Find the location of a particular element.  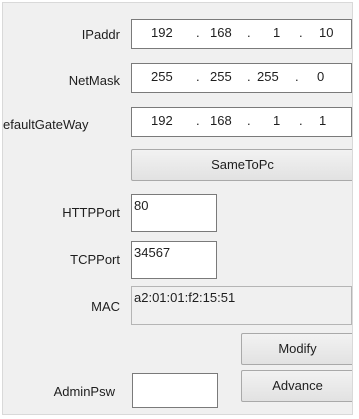

admin-password-label: AdminPsw is located at coordinates (84, 391).